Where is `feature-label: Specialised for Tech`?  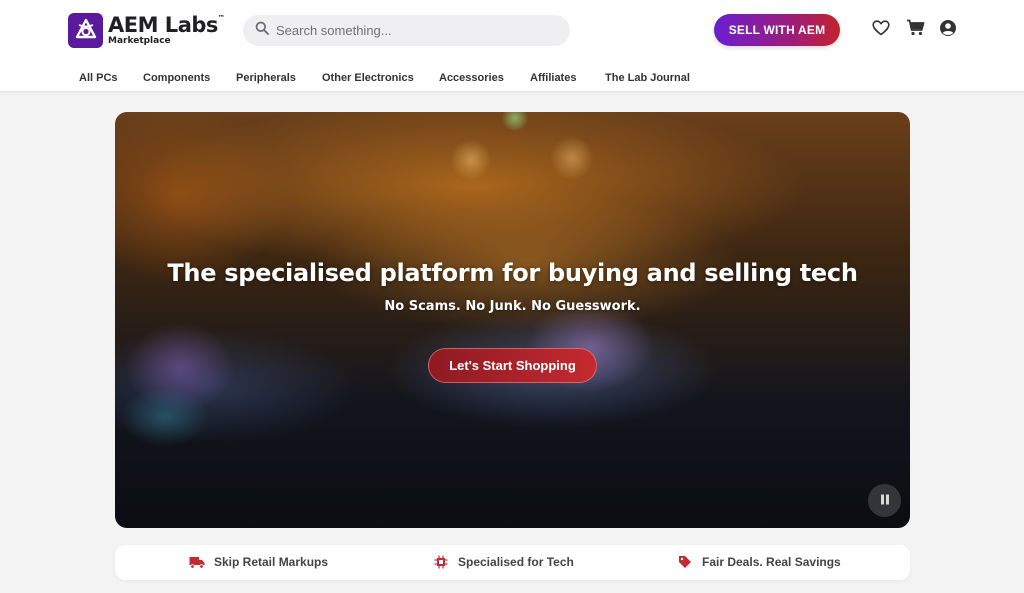 feature-label: Specialised for Tech is located at coordinates (516, 562).